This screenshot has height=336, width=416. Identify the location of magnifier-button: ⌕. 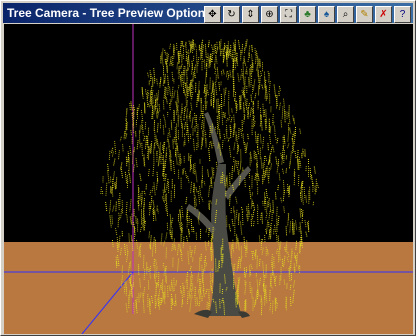
(345, 14).